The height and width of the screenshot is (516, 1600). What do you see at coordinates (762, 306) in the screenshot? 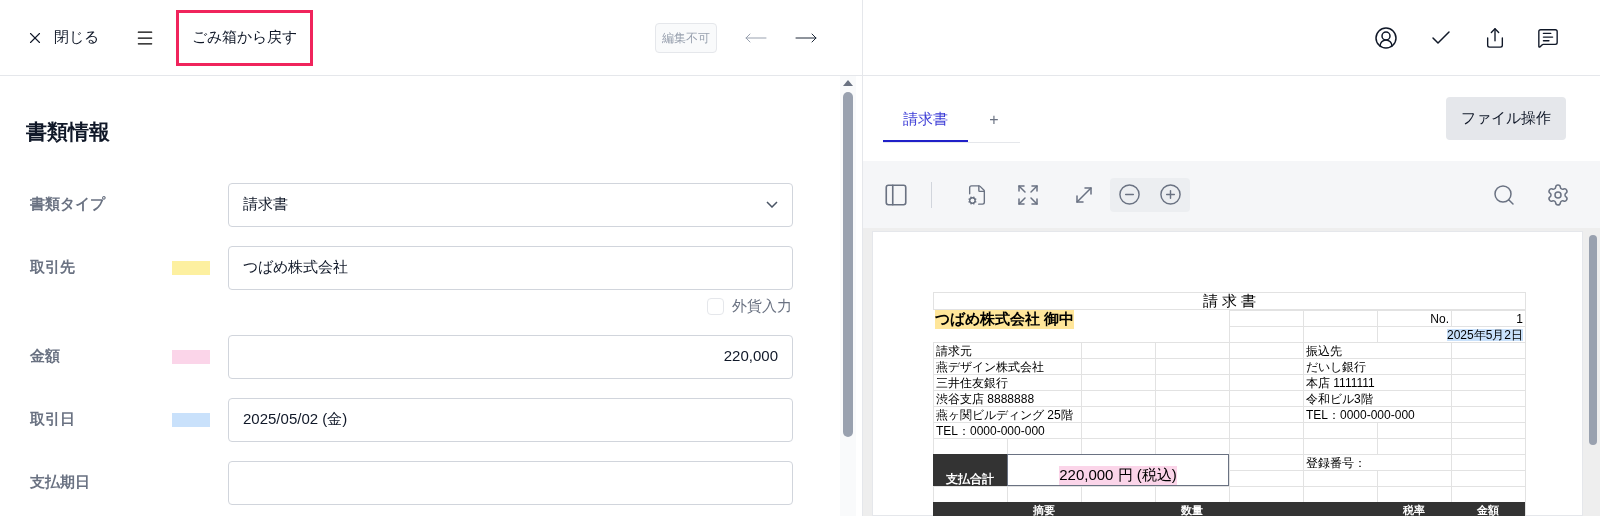
I see `checkbox-label: 外貨入力` at bounding box center [762, 306].